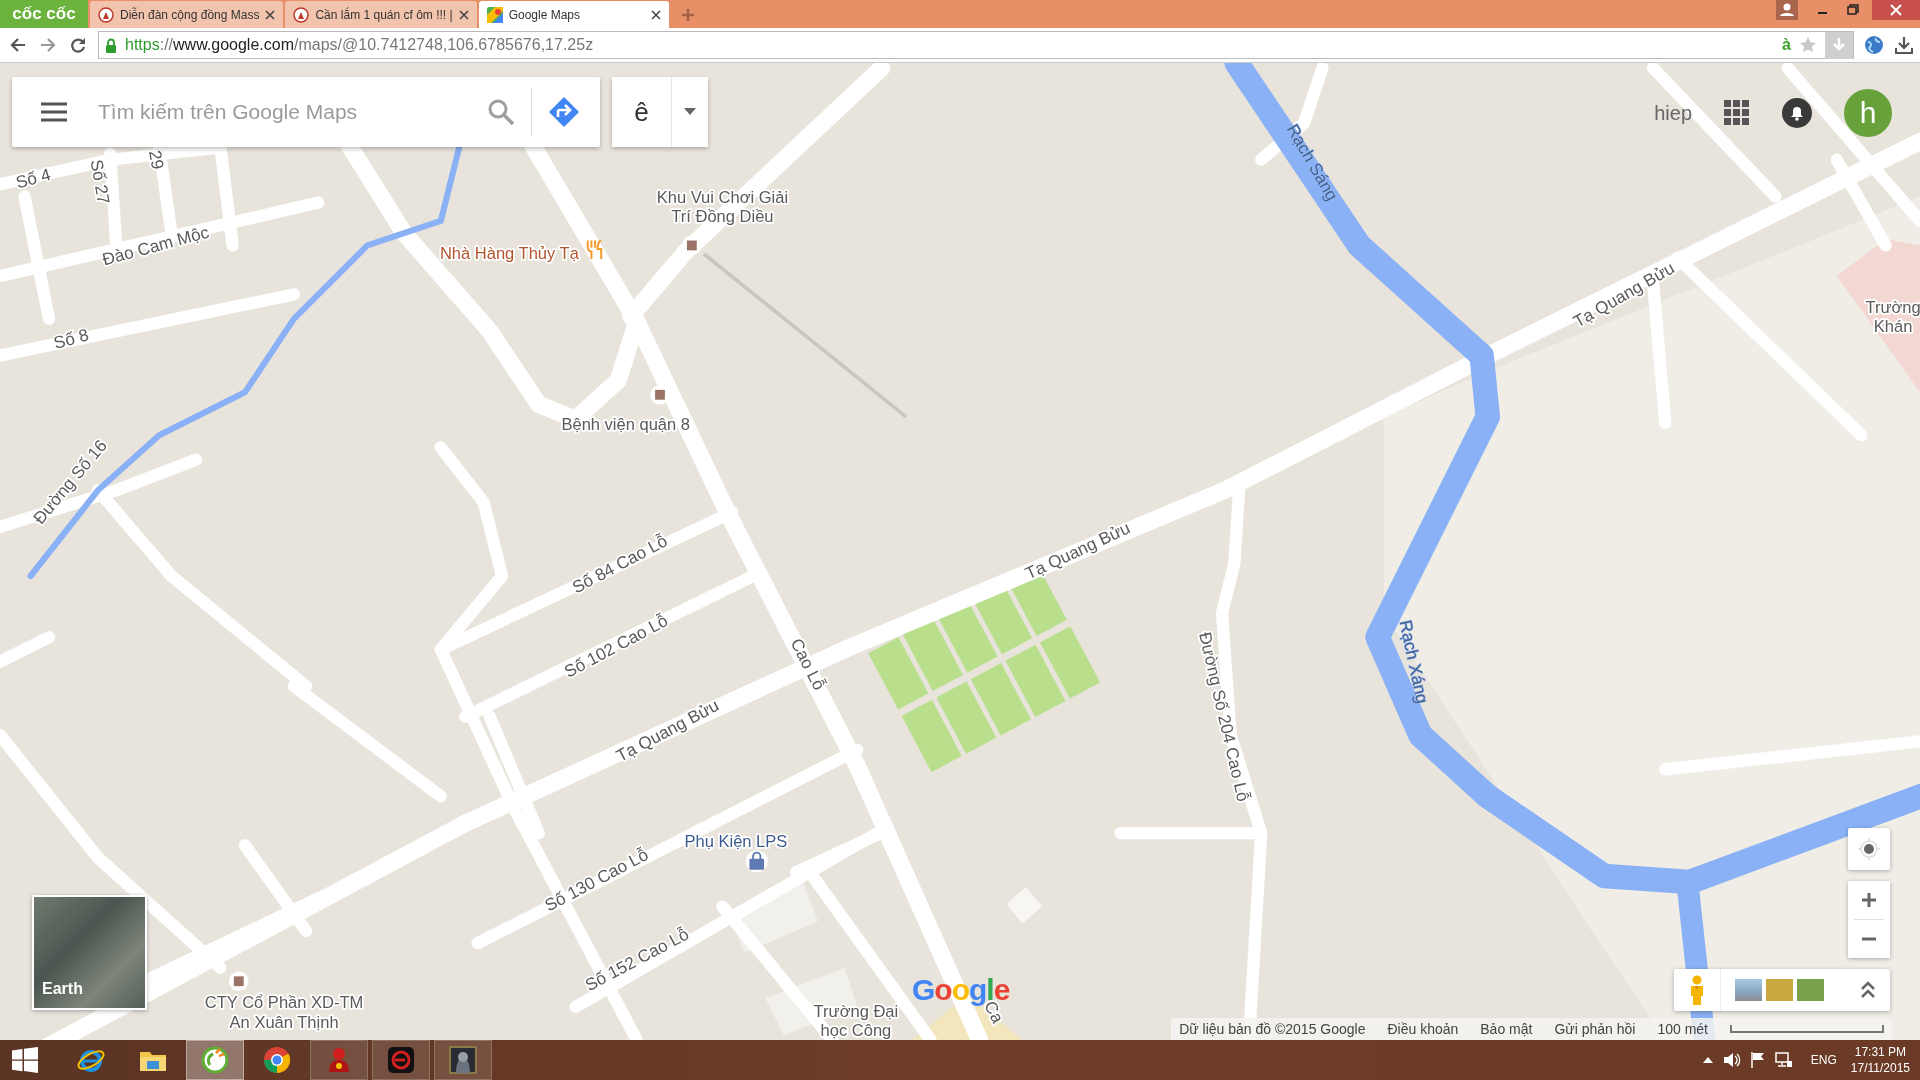  What do you see at coordinates (62, 989) in the screenshot?
I see `earth-label: Earth` at bounding box center [62, 989].